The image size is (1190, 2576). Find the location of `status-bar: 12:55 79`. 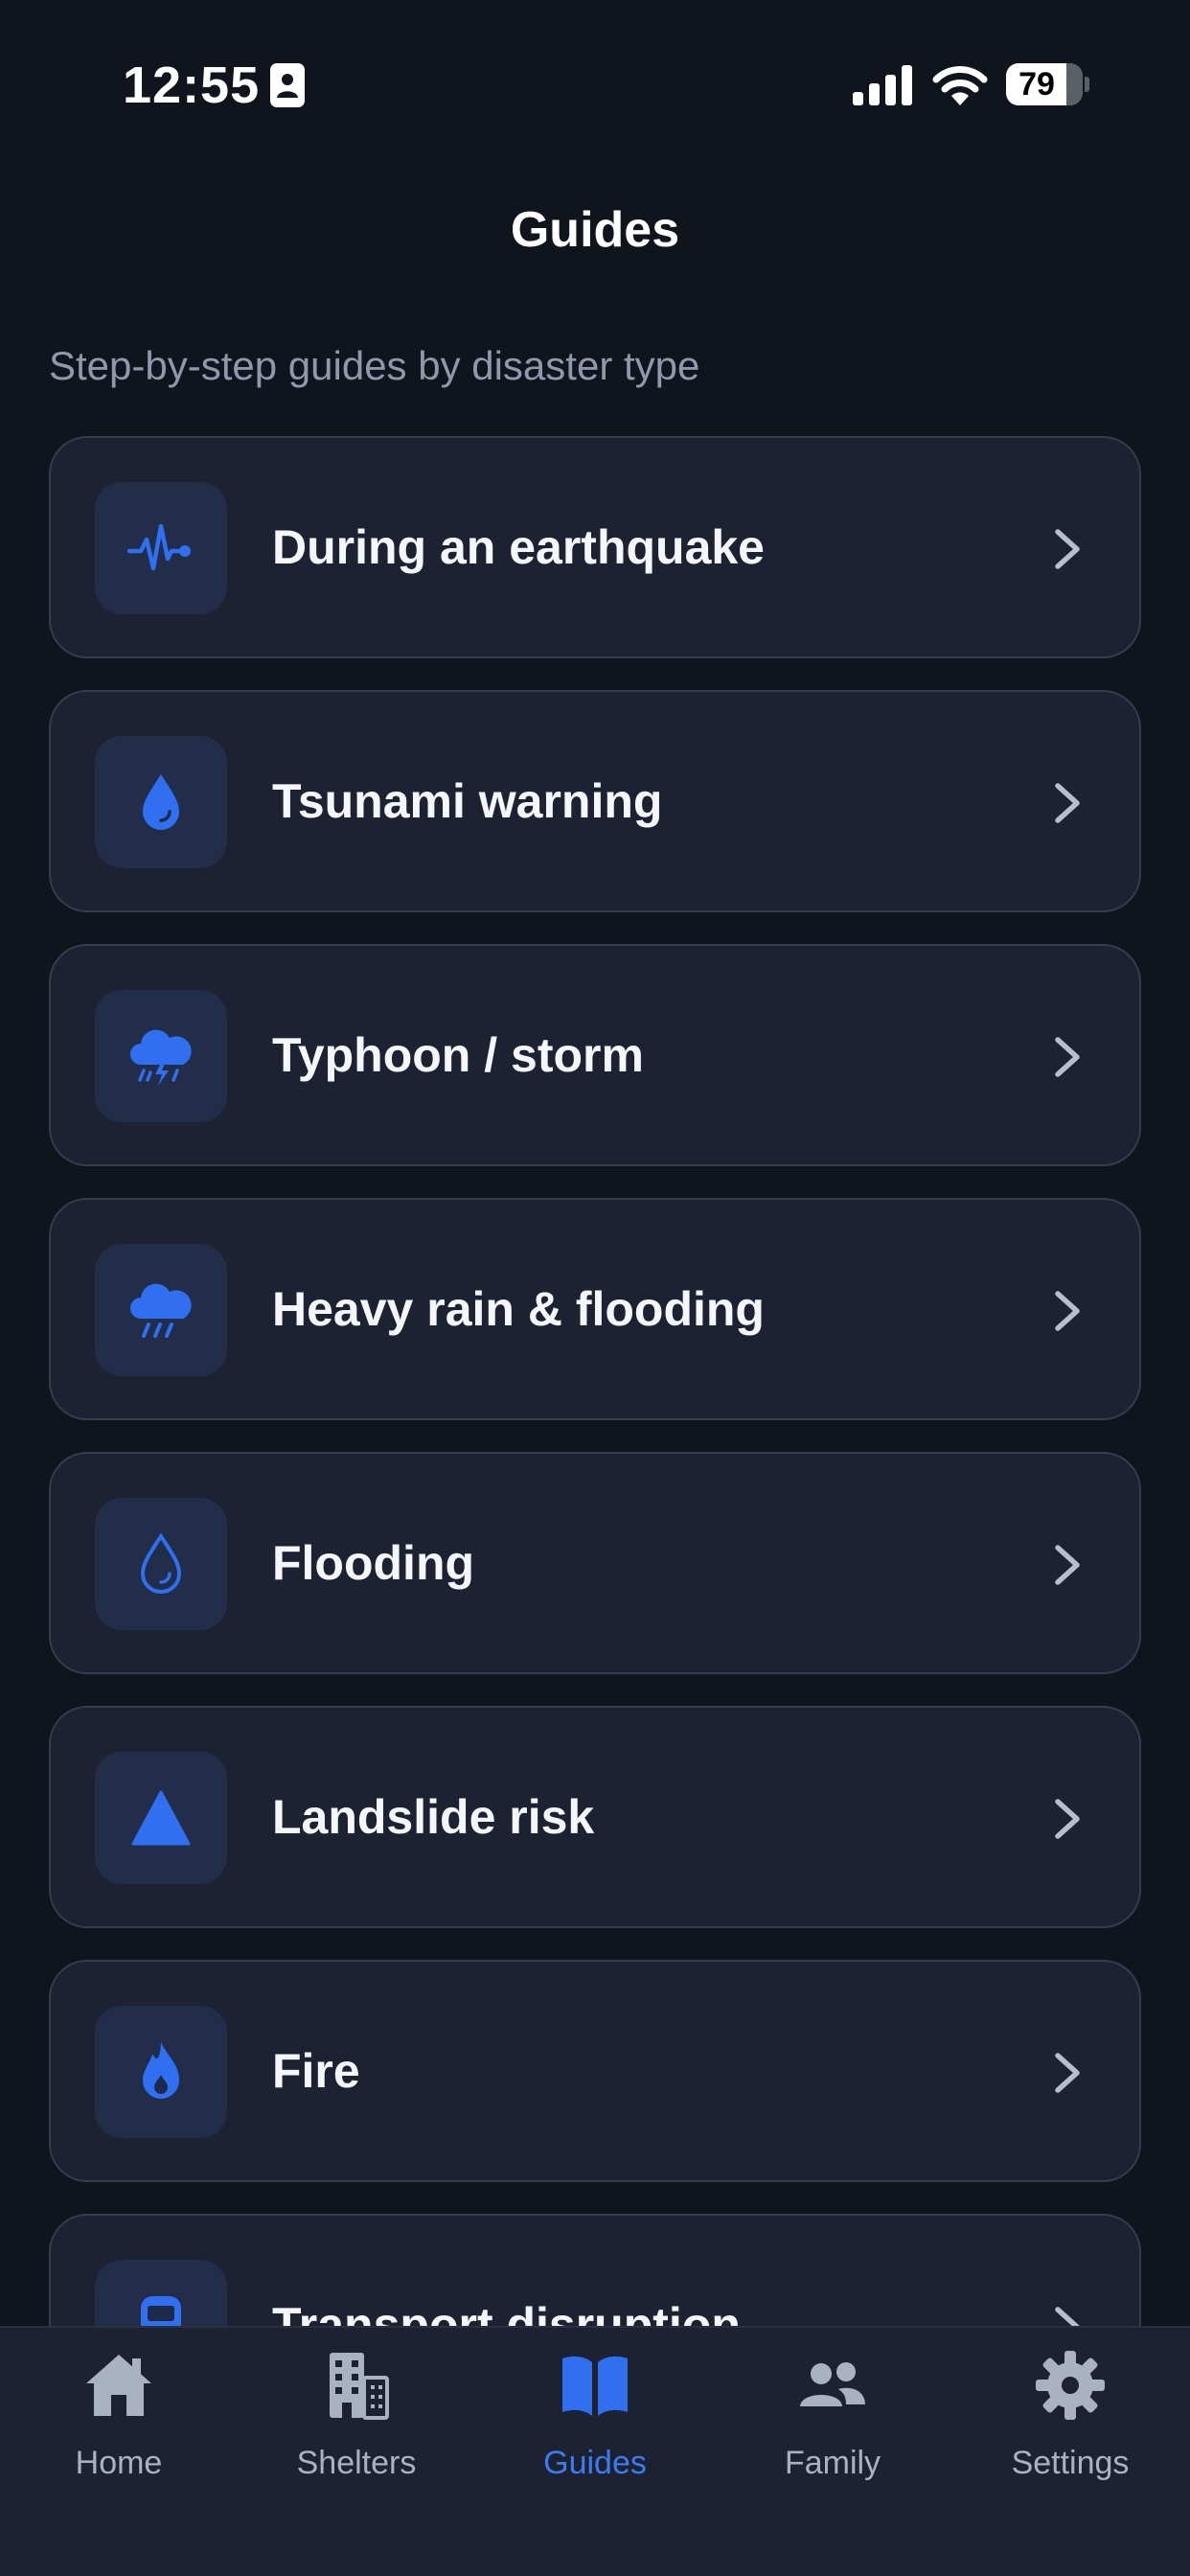

status-bar: 12:55 79 is located at coordinates (595, 72).